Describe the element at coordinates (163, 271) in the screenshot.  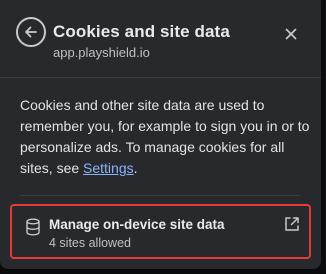
I see `bottom-background` at that location.